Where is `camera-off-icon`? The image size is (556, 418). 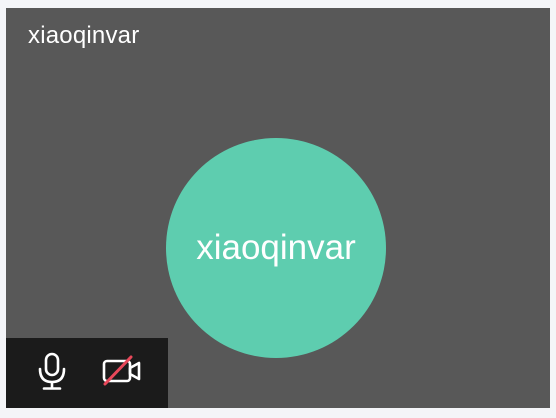
camera-off-icon is located at coordinates (121, 370).